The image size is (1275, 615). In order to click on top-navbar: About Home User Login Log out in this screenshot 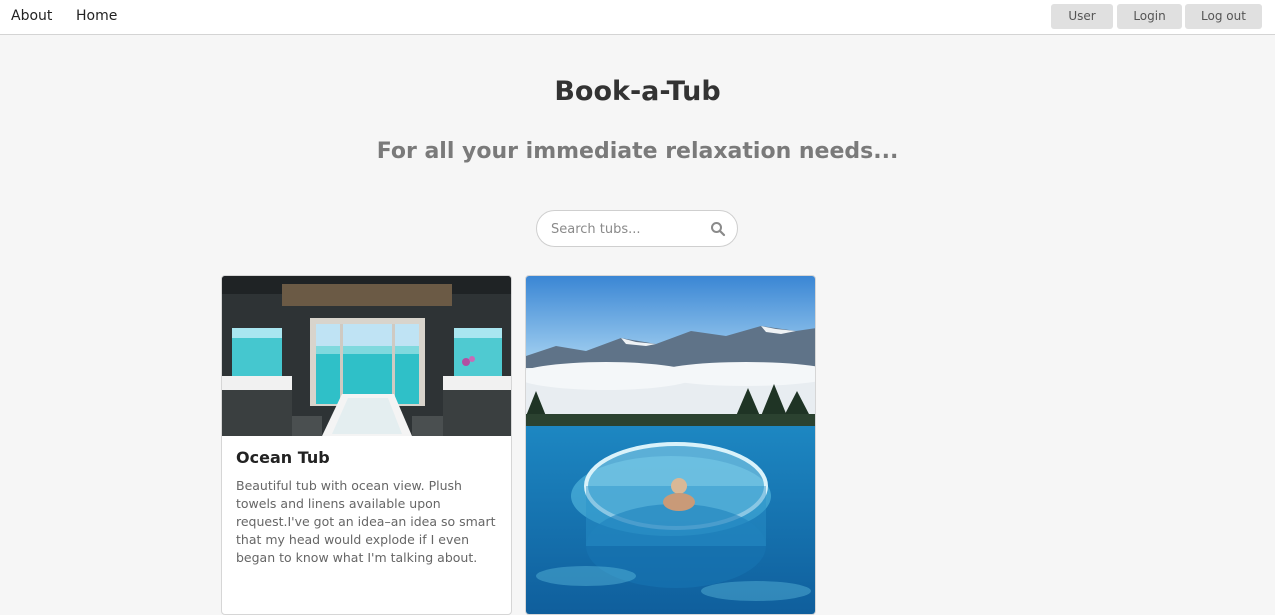, I will do `click(637, 17)`.